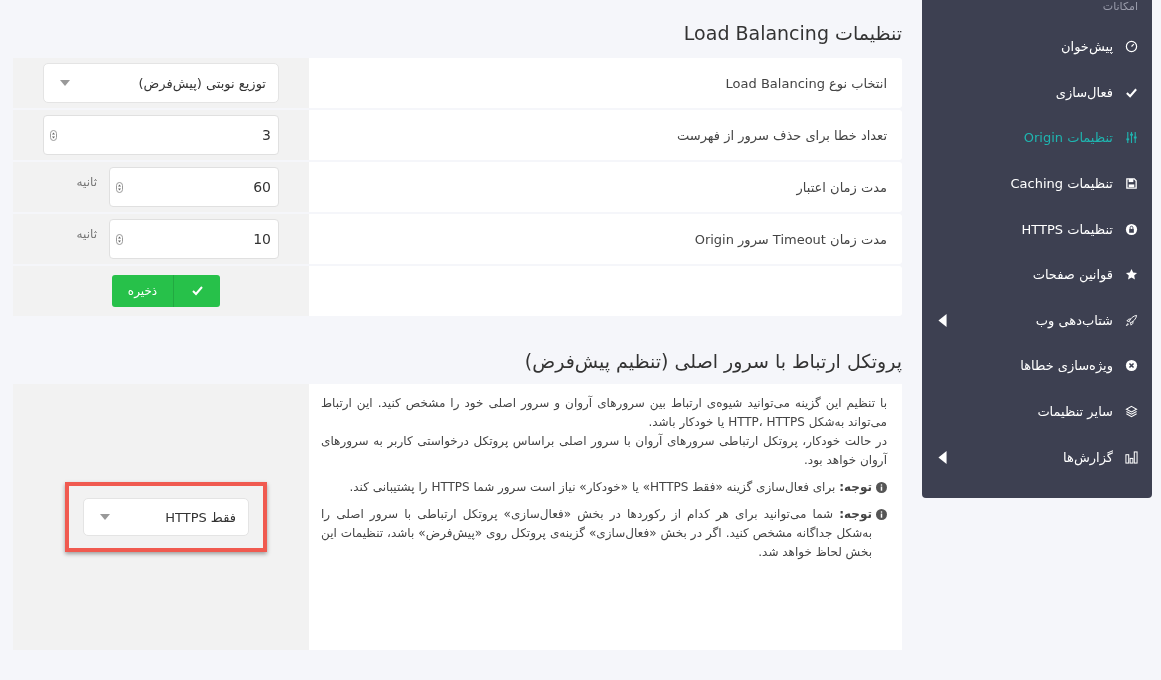  Describe the element at coordinates (1030, 138) in the screenshot. I see `sidebar-item: تنظیمات Origin` at that location.